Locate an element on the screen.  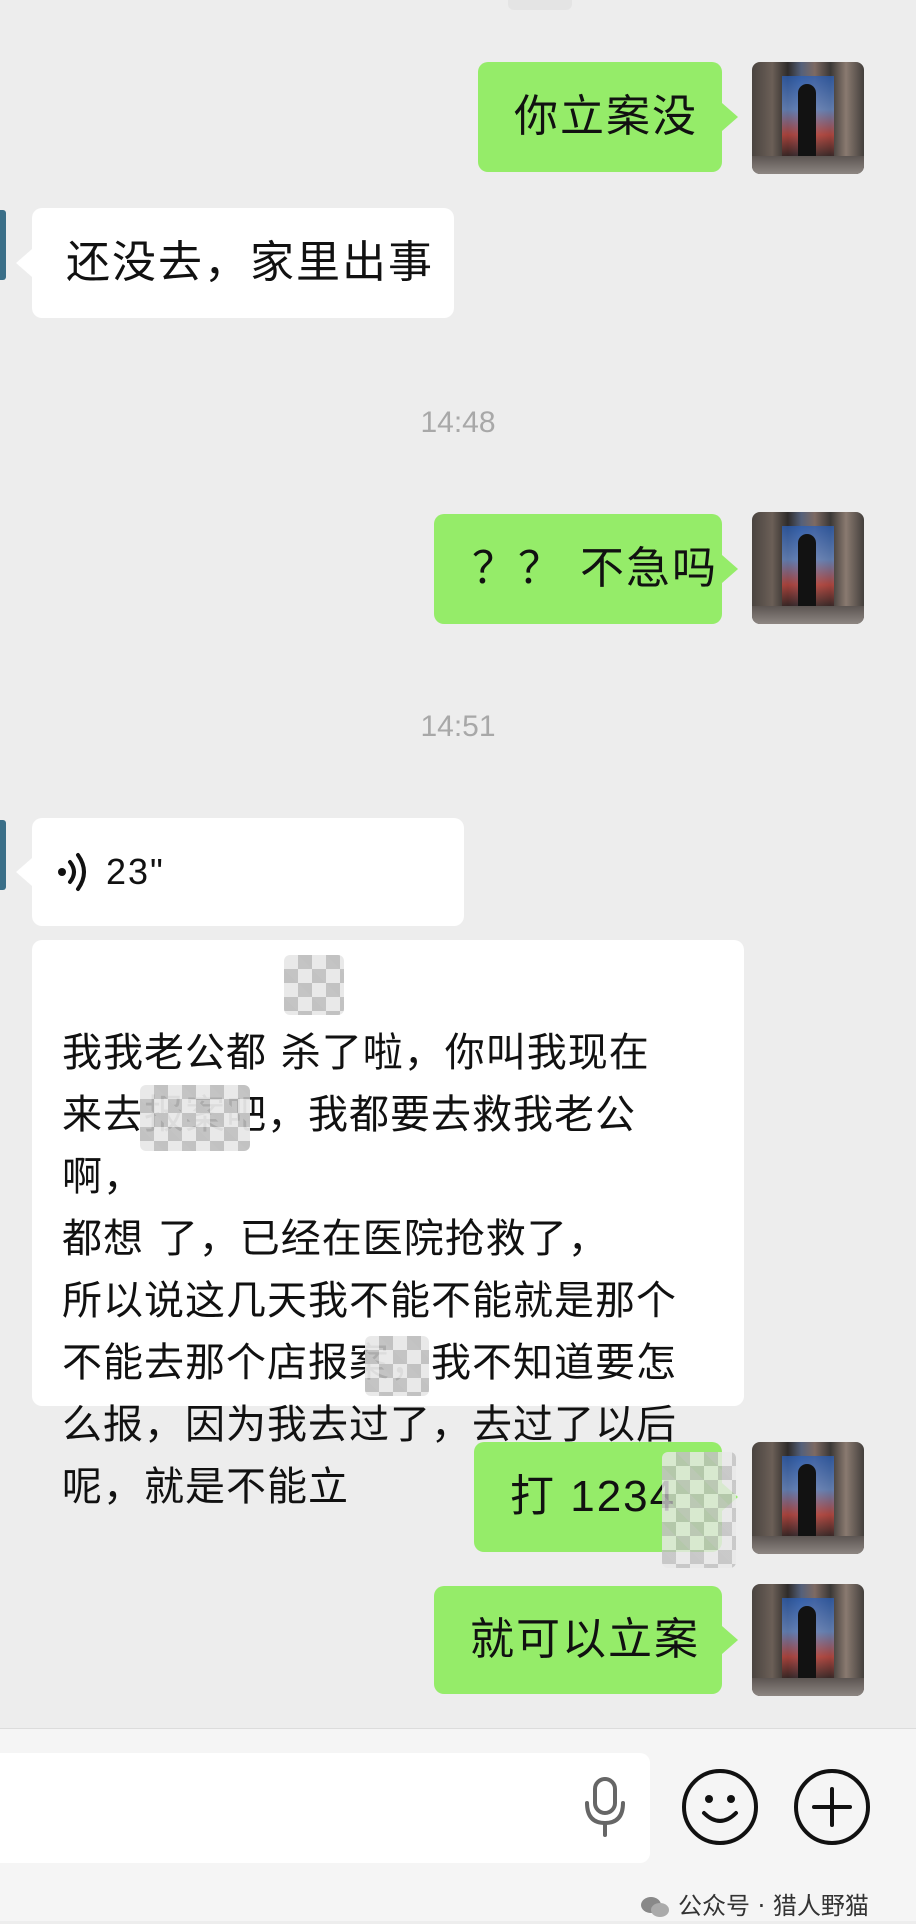
message-input is located at coordinates (325, 1808).